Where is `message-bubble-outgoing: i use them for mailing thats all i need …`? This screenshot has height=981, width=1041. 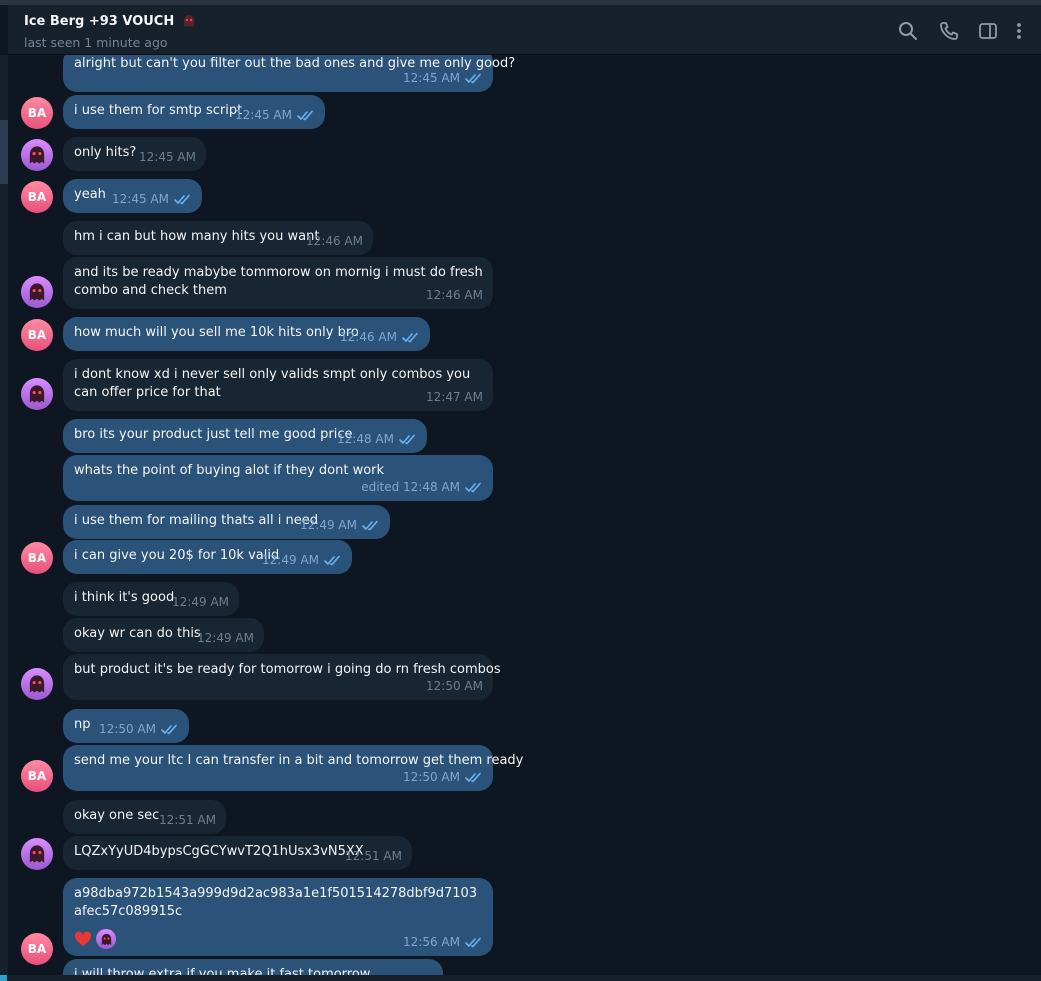 message-bubble-outgoing: i use them for mailing thats all i need … is located at coordinates (226, 522).